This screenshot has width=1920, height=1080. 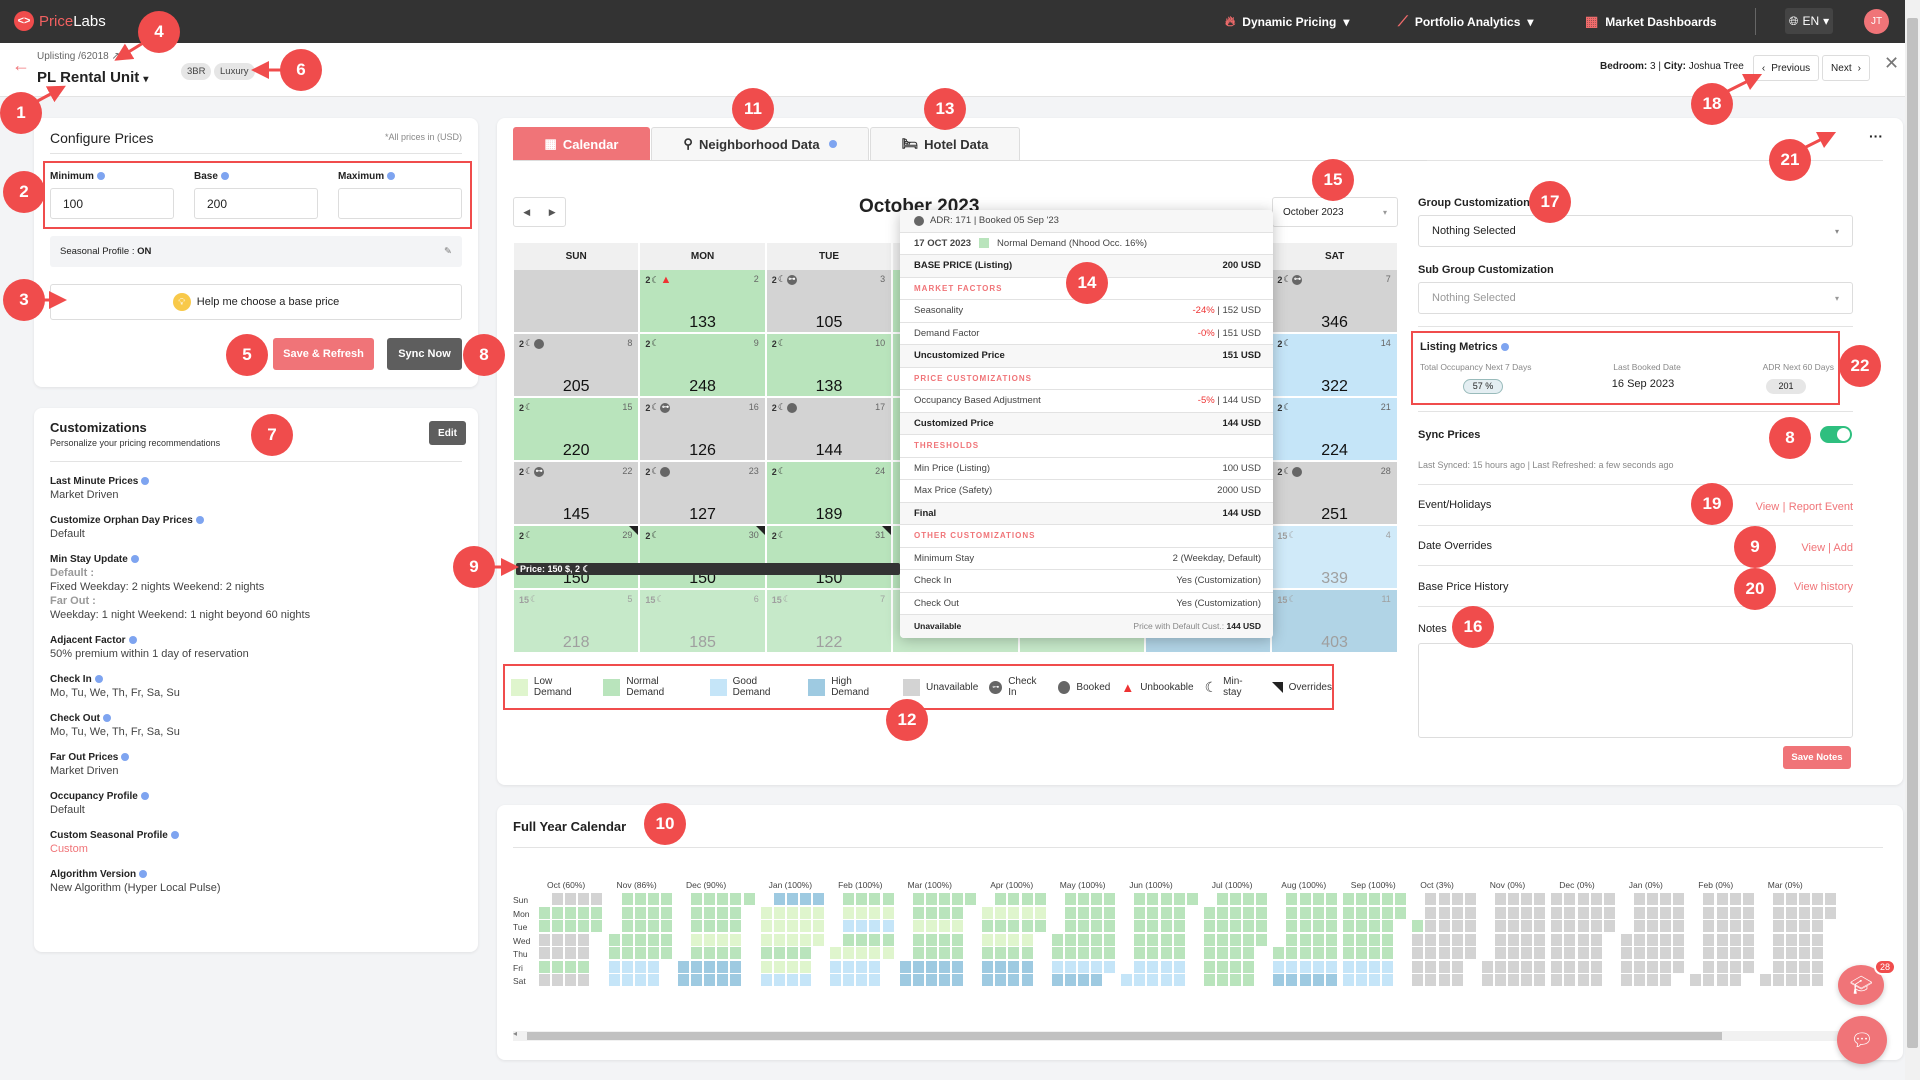 What do you see at coordinates (1755, 589) in the screenshot?
I see `annotation-marker: 20` at bounding box center [1755, 589].